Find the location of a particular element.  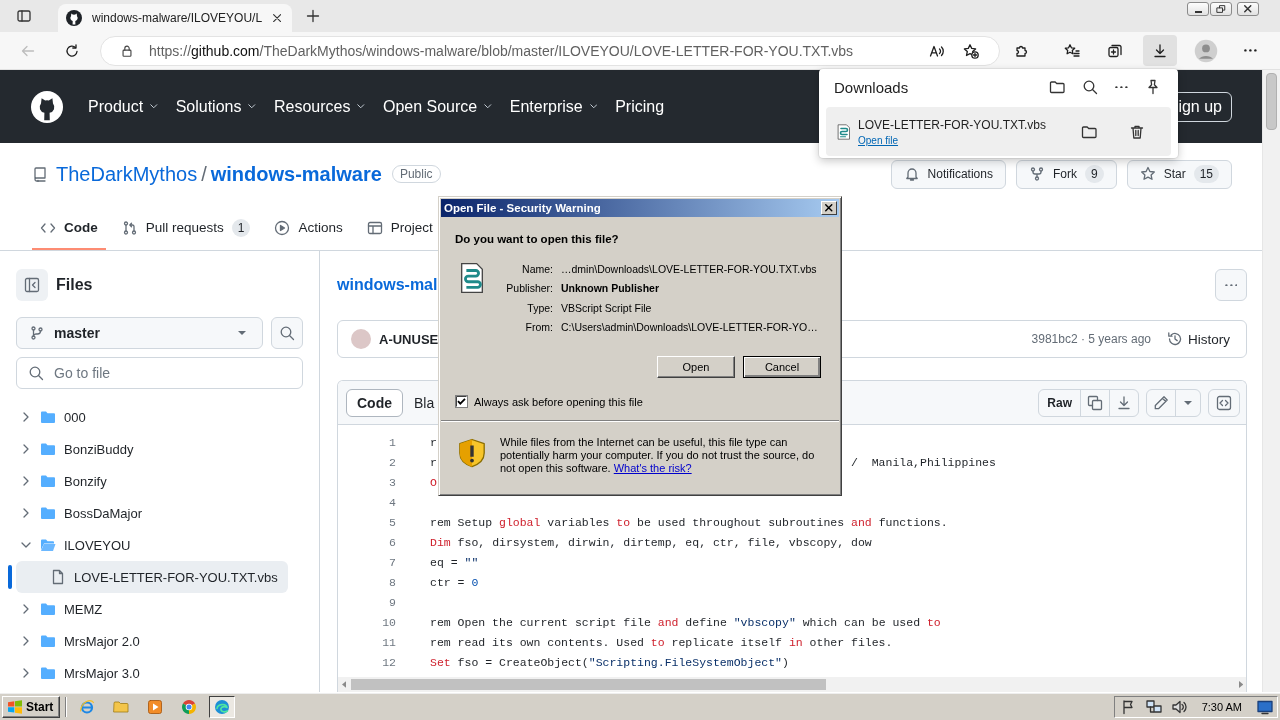

tree-item: MrsMajor 2.0 is located at coordinates (152, 641).